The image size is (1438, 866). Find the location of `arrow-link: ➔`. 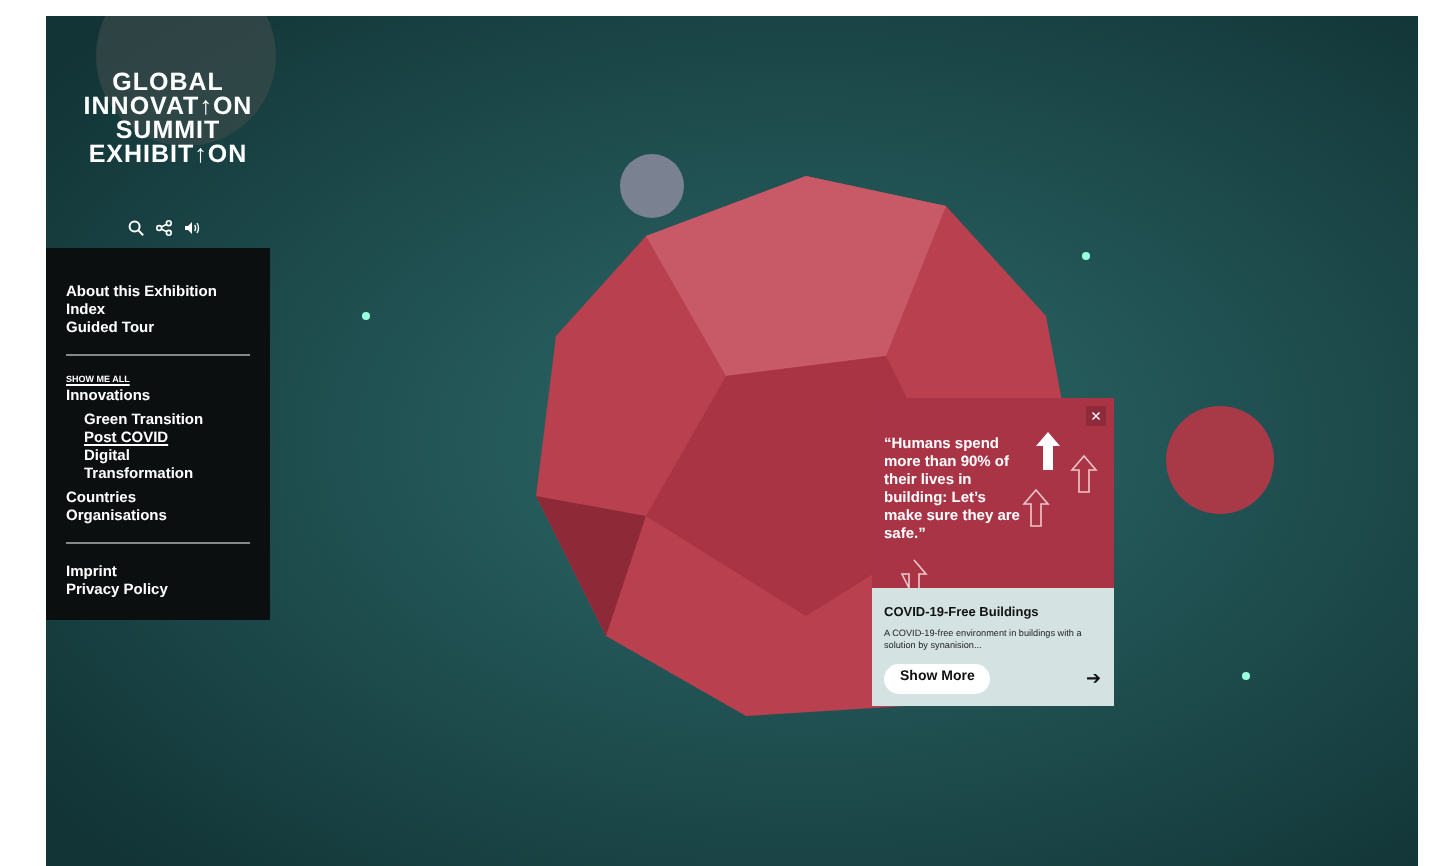

arrow-link: ➔ is located at coordinates (1094, 679).